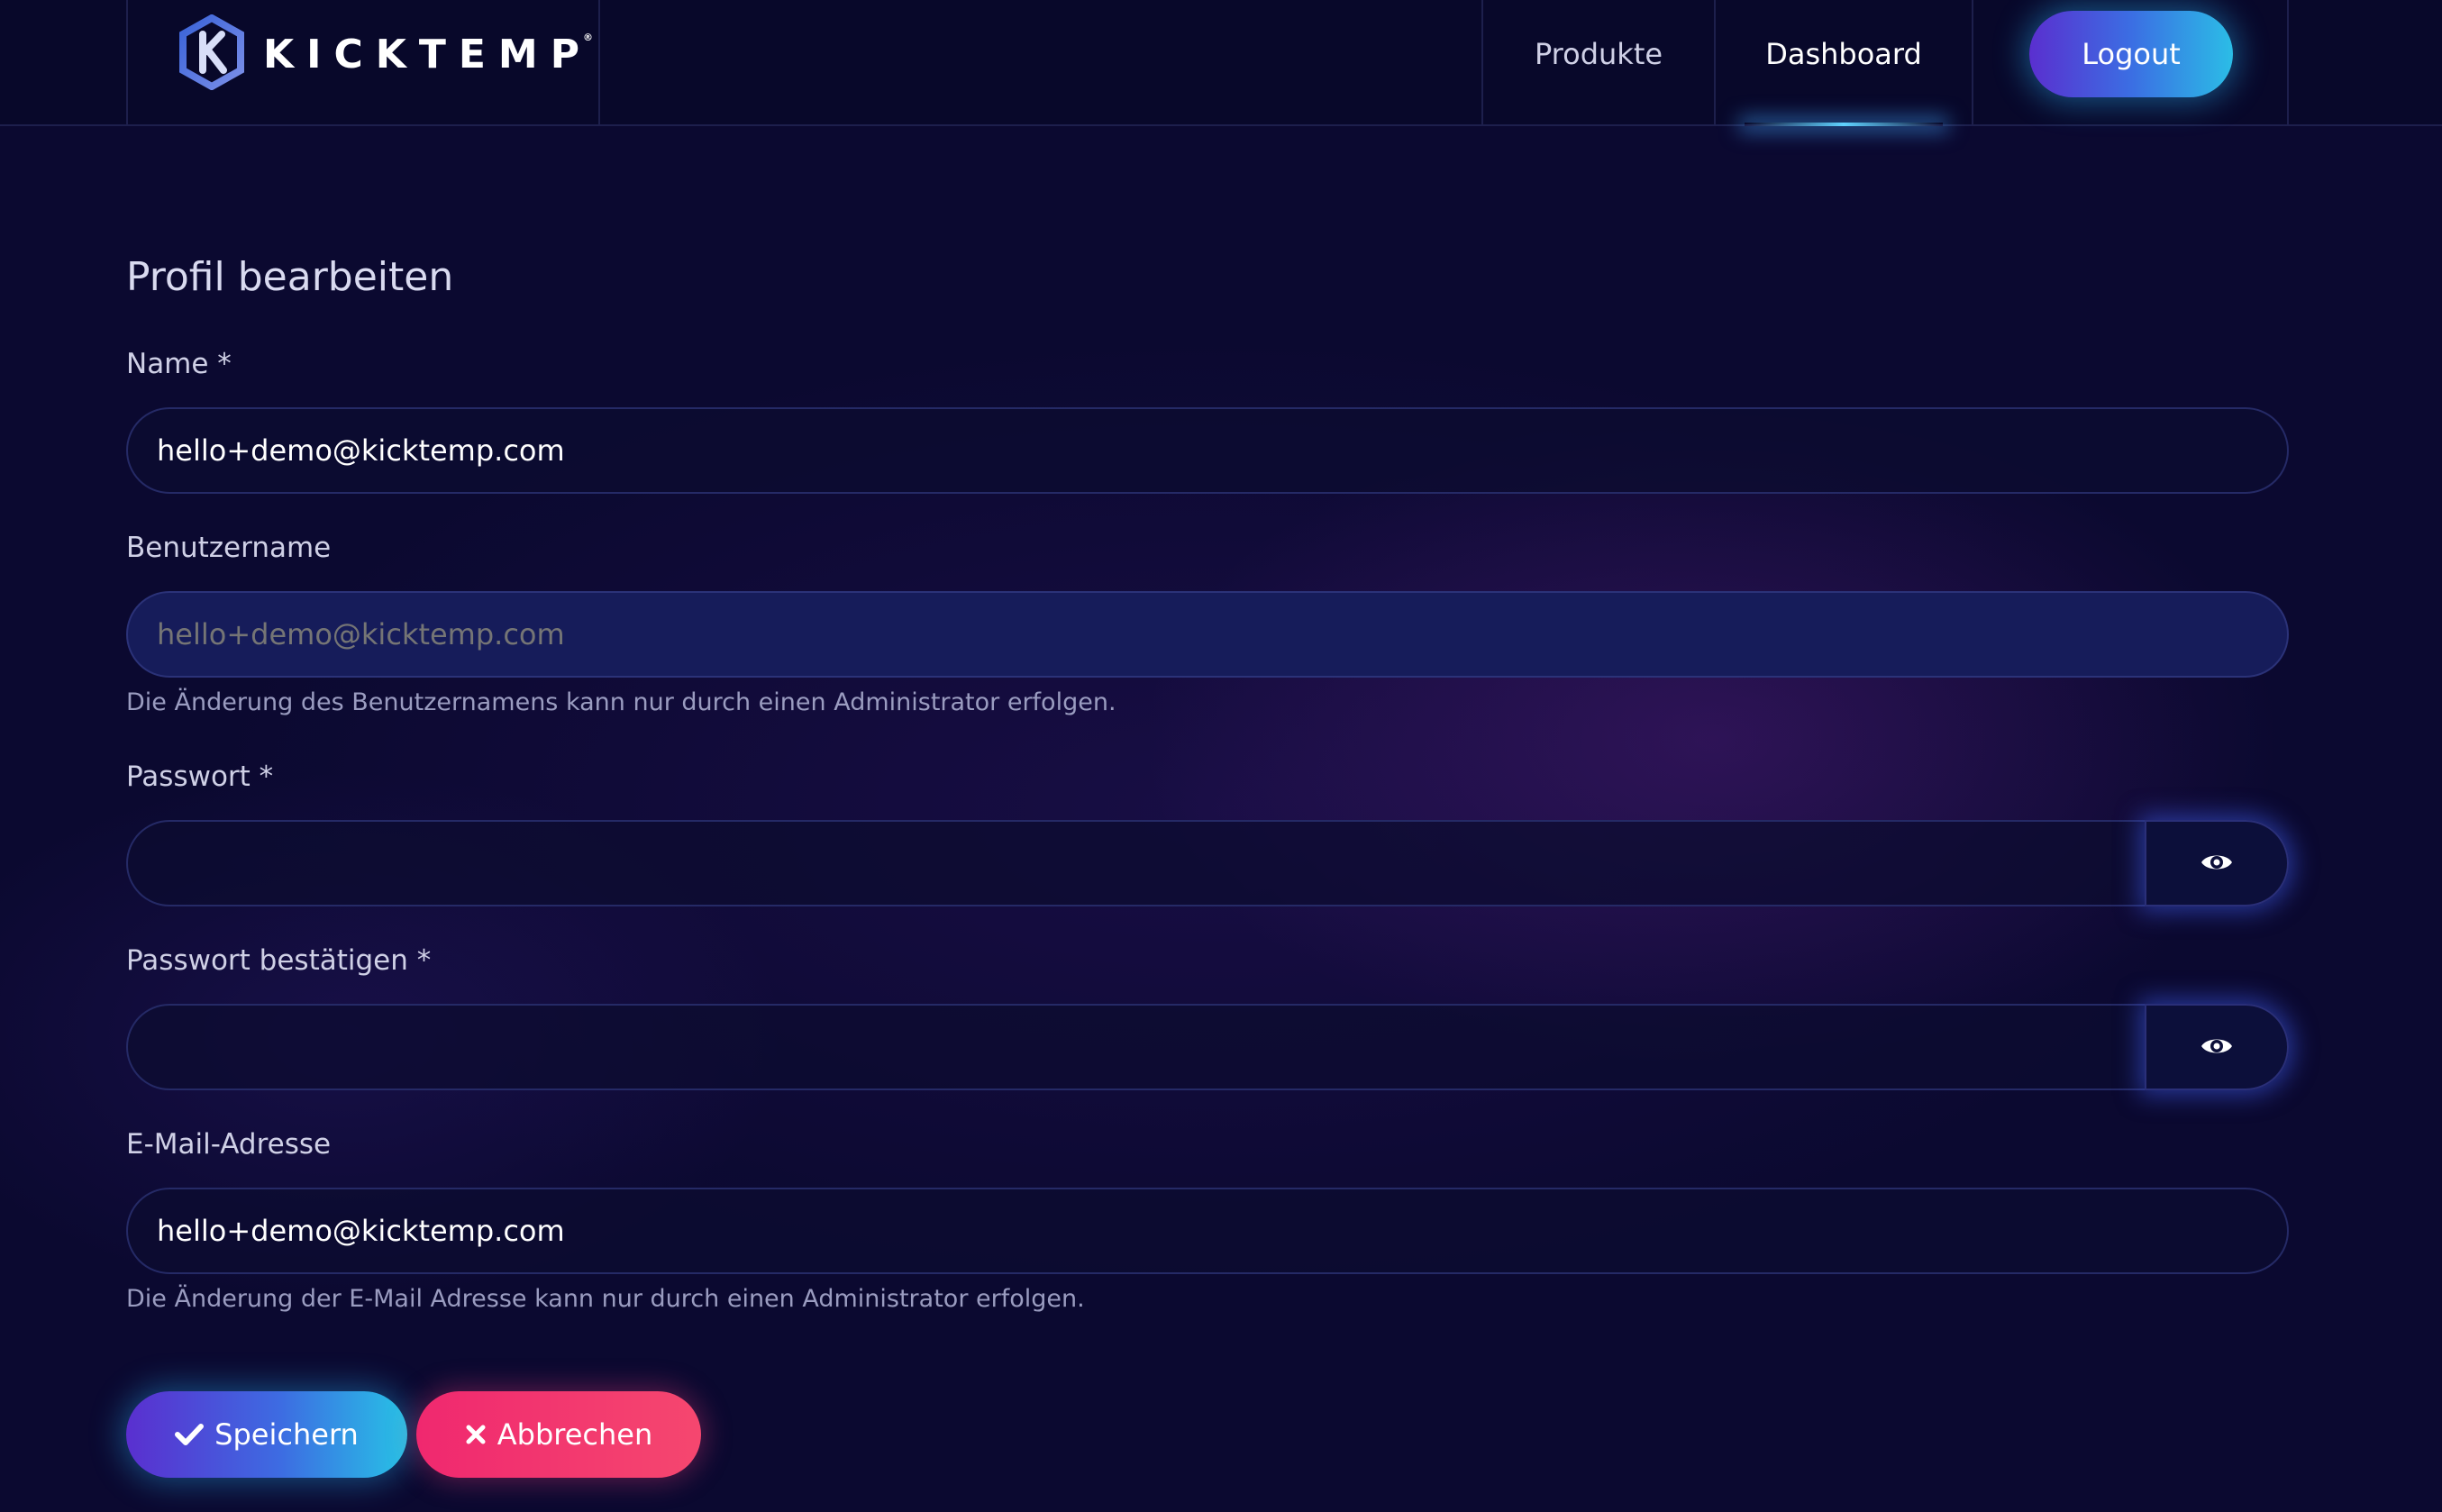 The height and width of the screenshot is (1512, 2442). What do you see at coordinates (2131, 54) in the screenshot?
I see `logout-button: Logout` at bounding box center [2131, 54].